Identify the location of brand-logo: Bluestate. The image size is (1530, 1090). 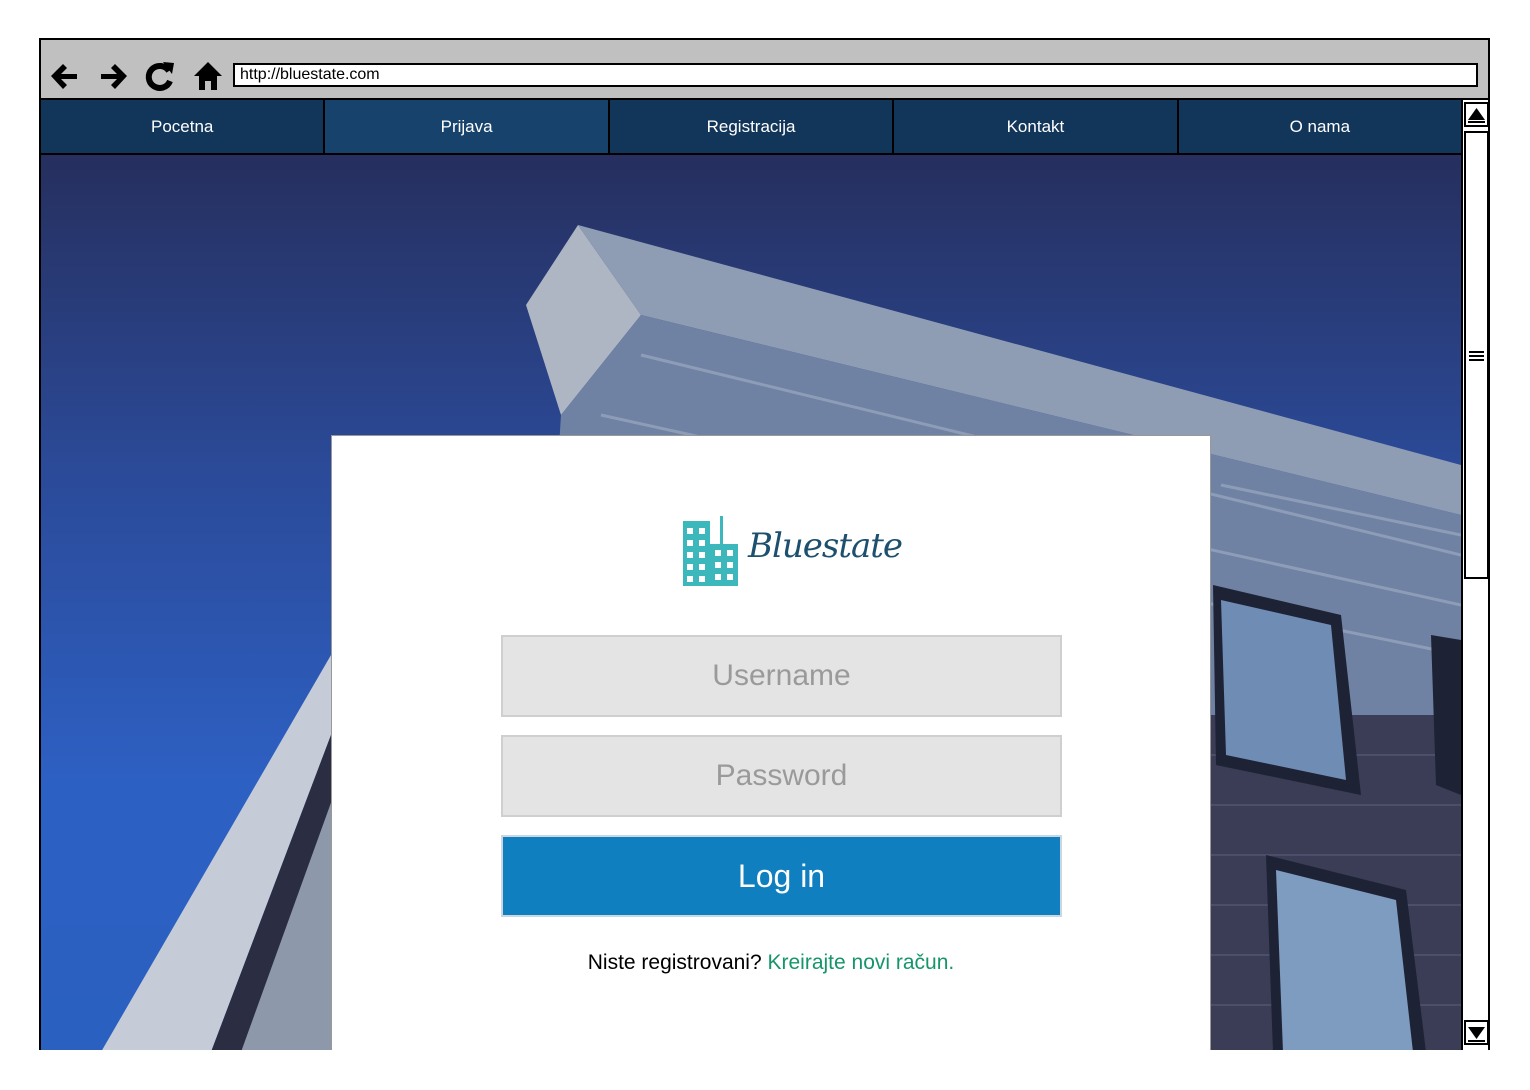
(792, 551).